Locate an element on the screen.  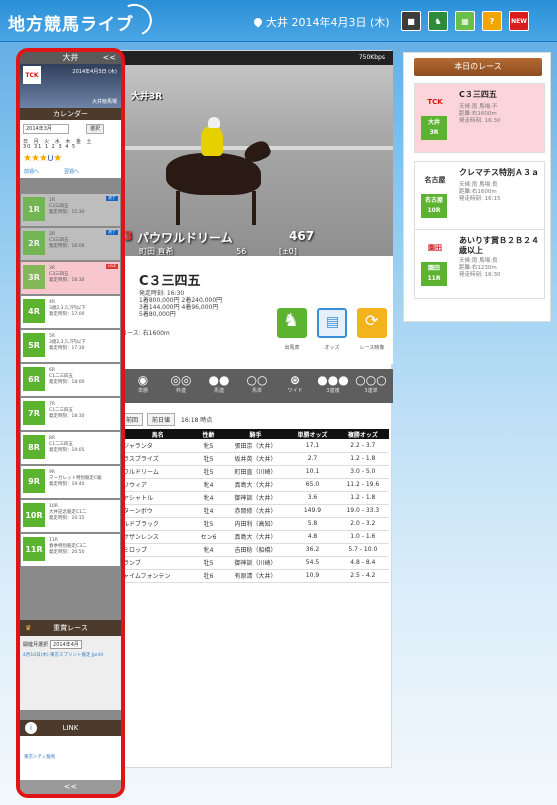
sidebar-footer-collapse: << is located at coordinates (70, 787).